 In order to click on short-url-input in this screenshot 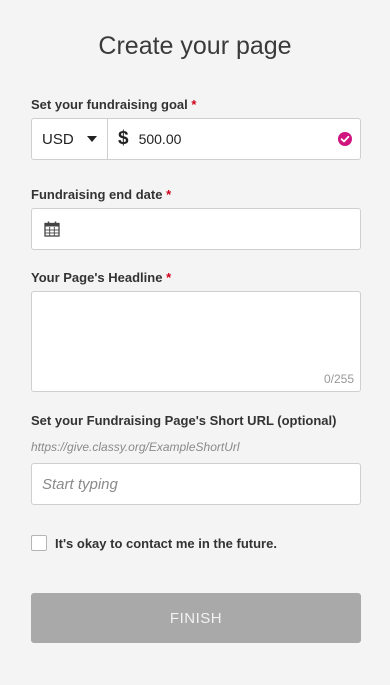, I will do `click(196, 484)`.